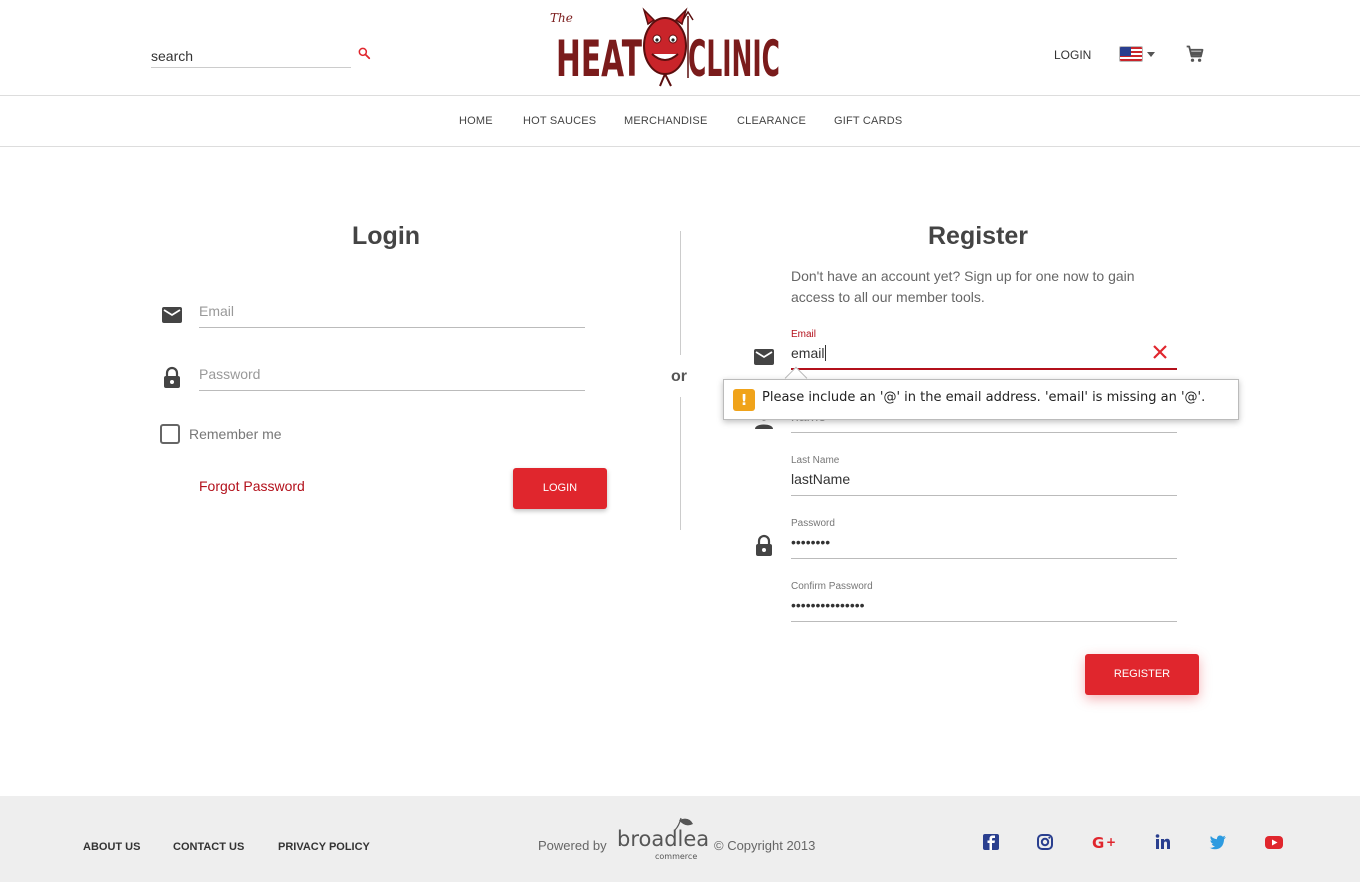  Describe the element at coordinates (1274, 842) in the screenshot. I see `youtube-icon` at that location.